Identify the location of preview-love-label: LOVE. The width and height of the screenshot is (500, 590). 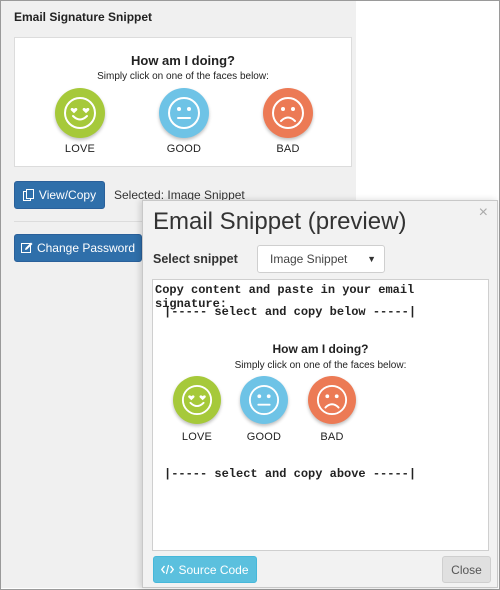
(197, 437).